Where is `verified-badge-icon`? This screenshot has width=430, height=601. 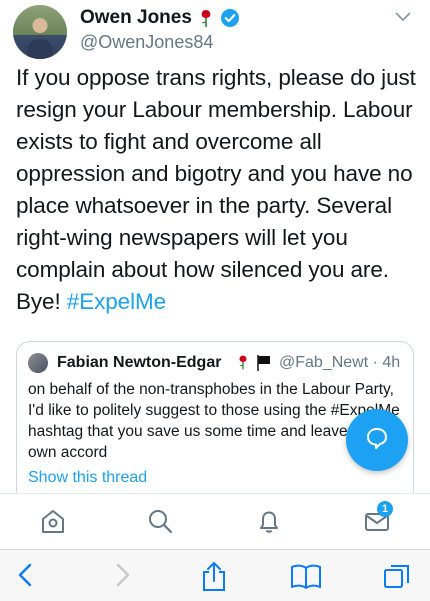
verified-badge-icon is located at coordinates (230, 20).